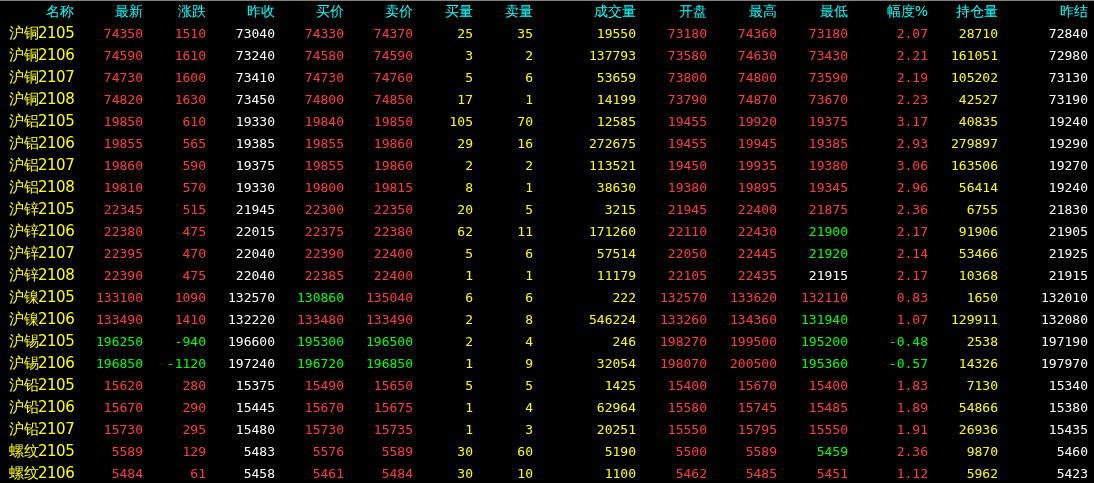  Describe the element at coordinates (742, 11) in the screenshot. I see `column-header: 最高` at that location.